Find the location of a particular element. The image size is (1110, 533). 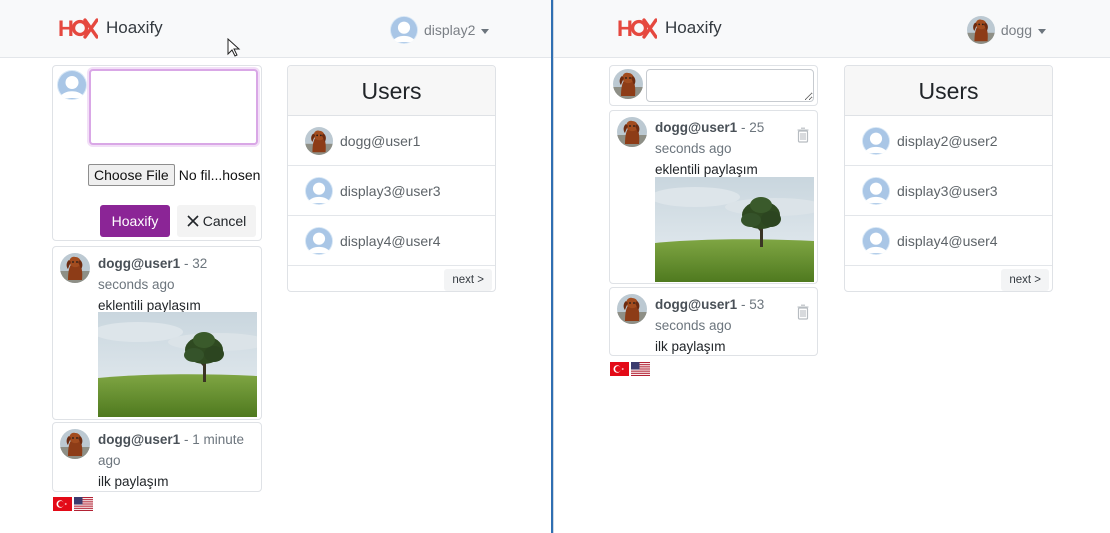

hoaxify-submit-button: Hoaxify is located at coordinates (135, 221).